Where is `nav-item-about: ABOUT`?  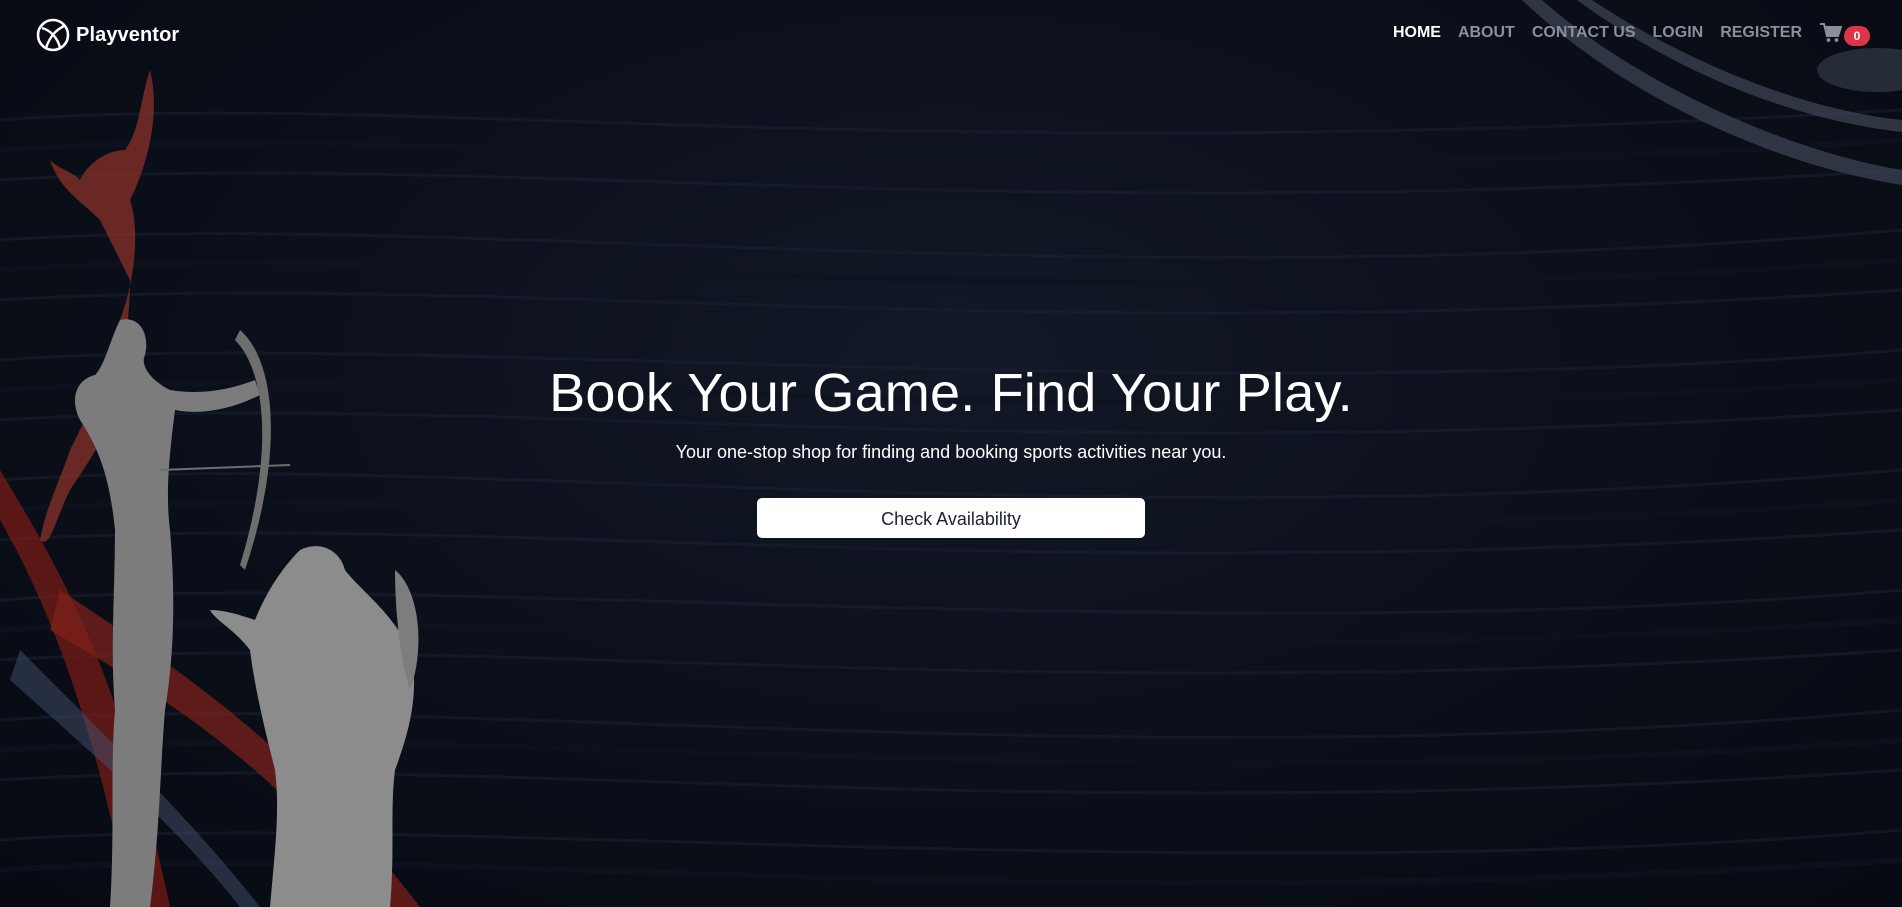 nav-item-about: ABOUT is located at coordinates (1486, 32).